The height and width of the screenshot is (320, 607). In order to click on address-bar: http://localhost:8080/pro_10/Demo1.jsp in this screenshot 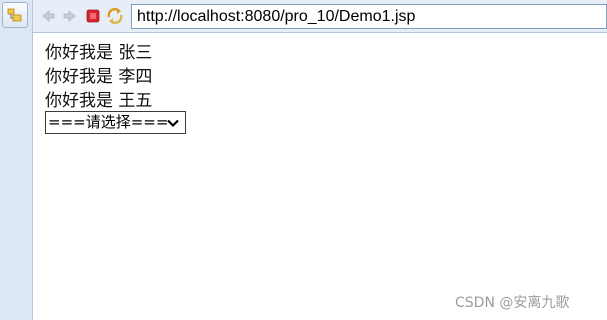, I will do `click(369, 16)`.